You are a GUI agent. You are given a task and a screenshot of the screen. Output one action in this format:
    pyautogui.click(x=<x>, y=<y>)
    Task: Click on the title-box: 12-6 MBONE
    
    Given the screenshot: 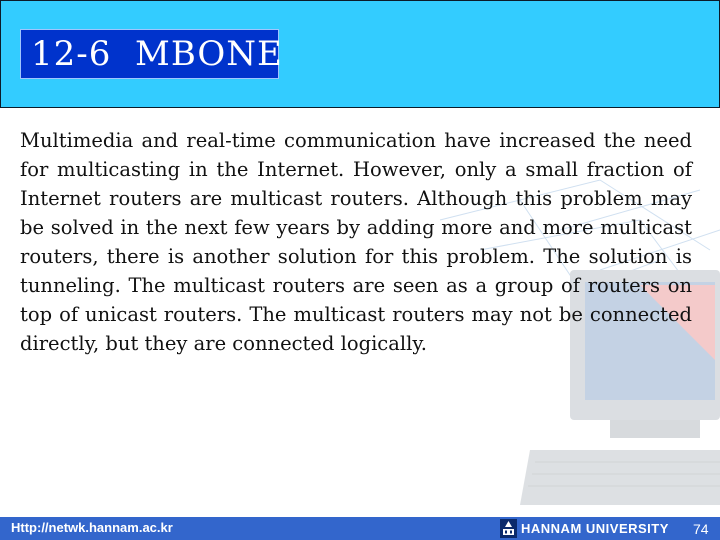 What is the action you would take?
    pyautogui.click(x=151, y=54)
    